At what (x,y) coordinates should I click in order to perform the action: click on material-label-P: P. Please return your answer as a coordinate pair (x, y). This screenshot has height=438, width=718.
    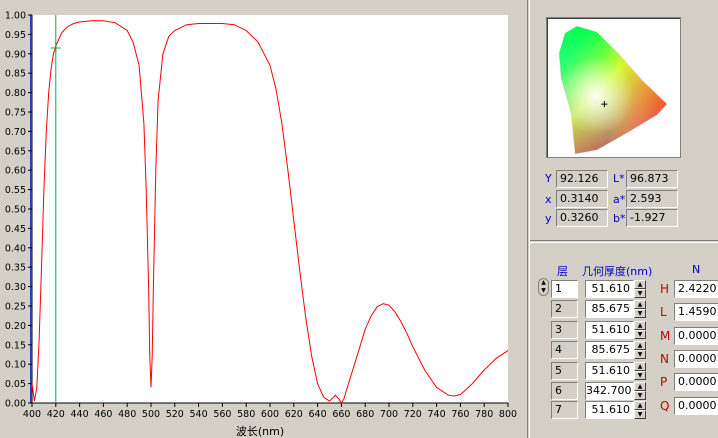
    Looking at the image, I should click on (664, 382).